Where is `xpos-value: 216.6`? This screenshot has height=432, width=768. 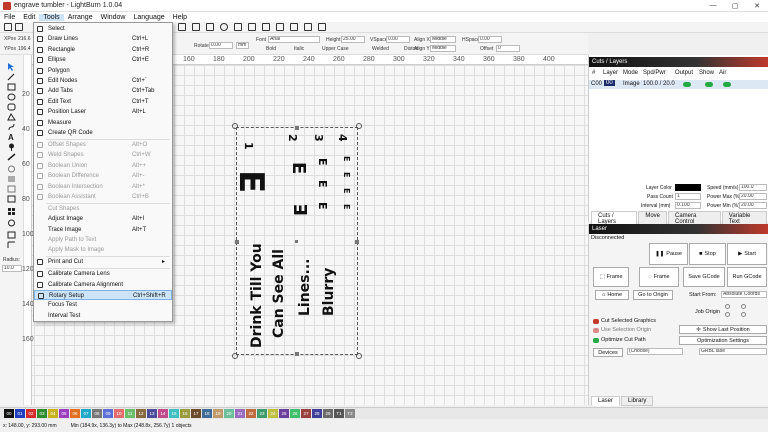
xpos-value: 216.6 is located at coordinates (24, 39).